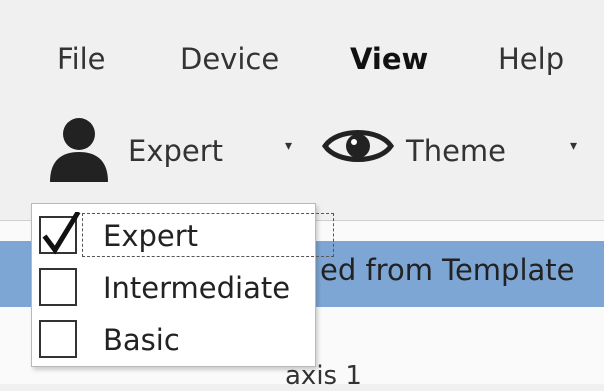 The height and width of the screenshot is (391, 604). I want to click on menu-item-label: Basic, so click(141, 340).